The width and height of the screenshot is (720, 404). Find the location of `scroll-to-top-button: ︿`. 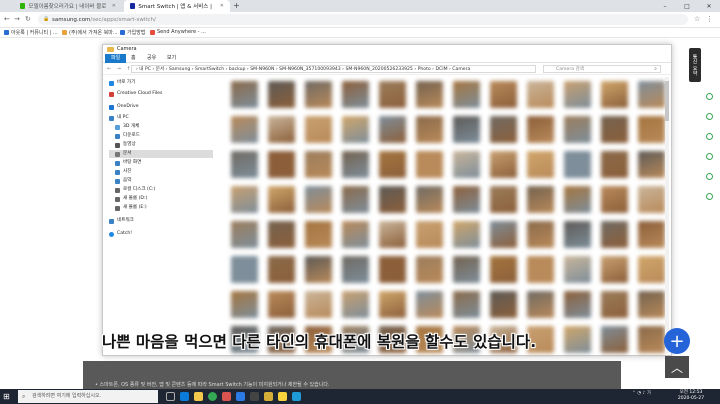

scroll-to-top-button: ︿ is located at coordinates (677, 367).